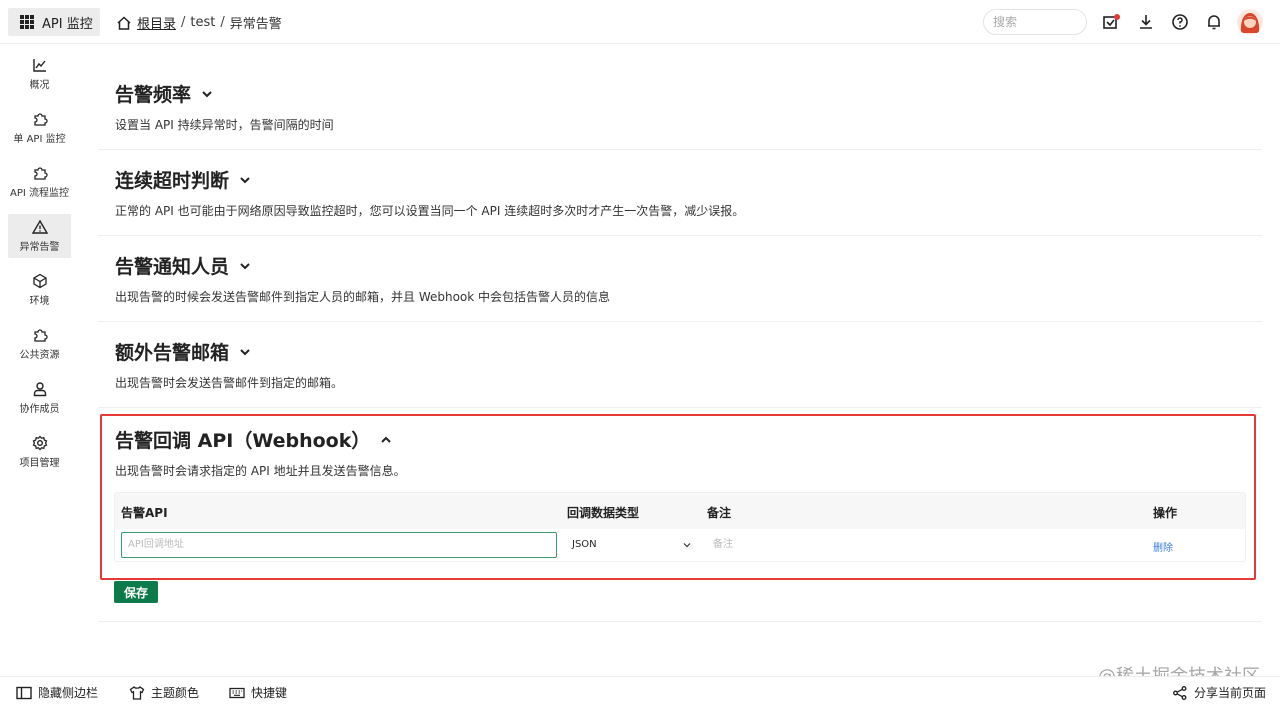 Image resolution: width=1280 pixels, height=704 pixels. What do you see at coordinates (172, 267) in the screenshot?
I see `section-title: 告警通知人员` at bounding box center [172, 267].